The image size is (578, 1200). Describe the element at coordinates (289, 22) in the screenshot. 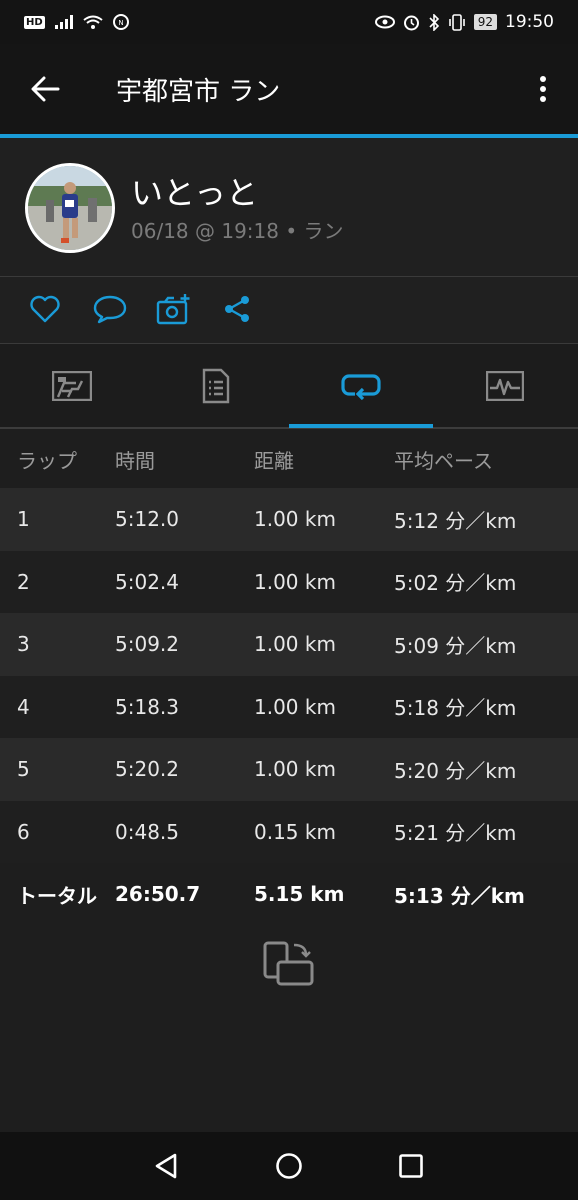

I see `status-bar: HD N 92 19:50` at that location.